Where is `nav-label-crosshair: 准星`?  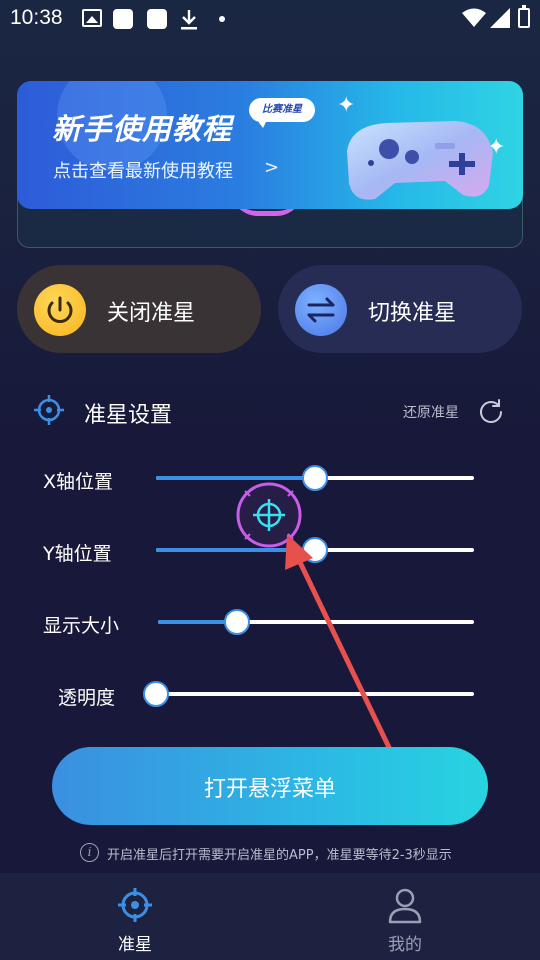
nav-label-crosshair: 准星 is located at coordinates (135, 945).